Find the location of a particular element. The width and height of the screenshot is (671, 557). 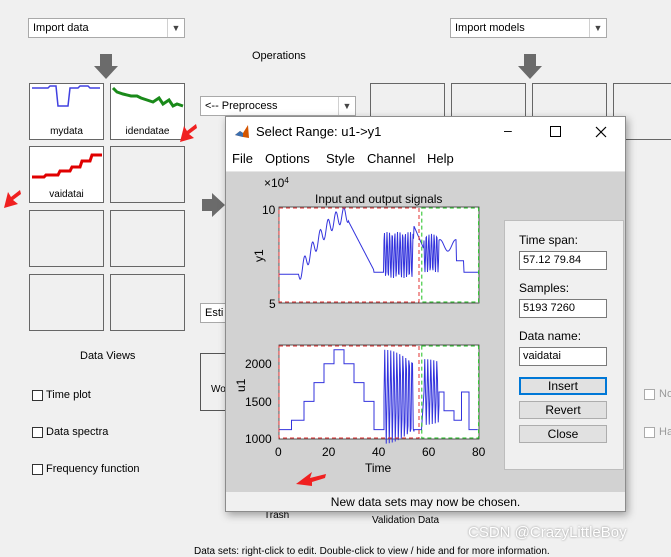

u1-axis-label: u1 is located at coordinates (241, 385).